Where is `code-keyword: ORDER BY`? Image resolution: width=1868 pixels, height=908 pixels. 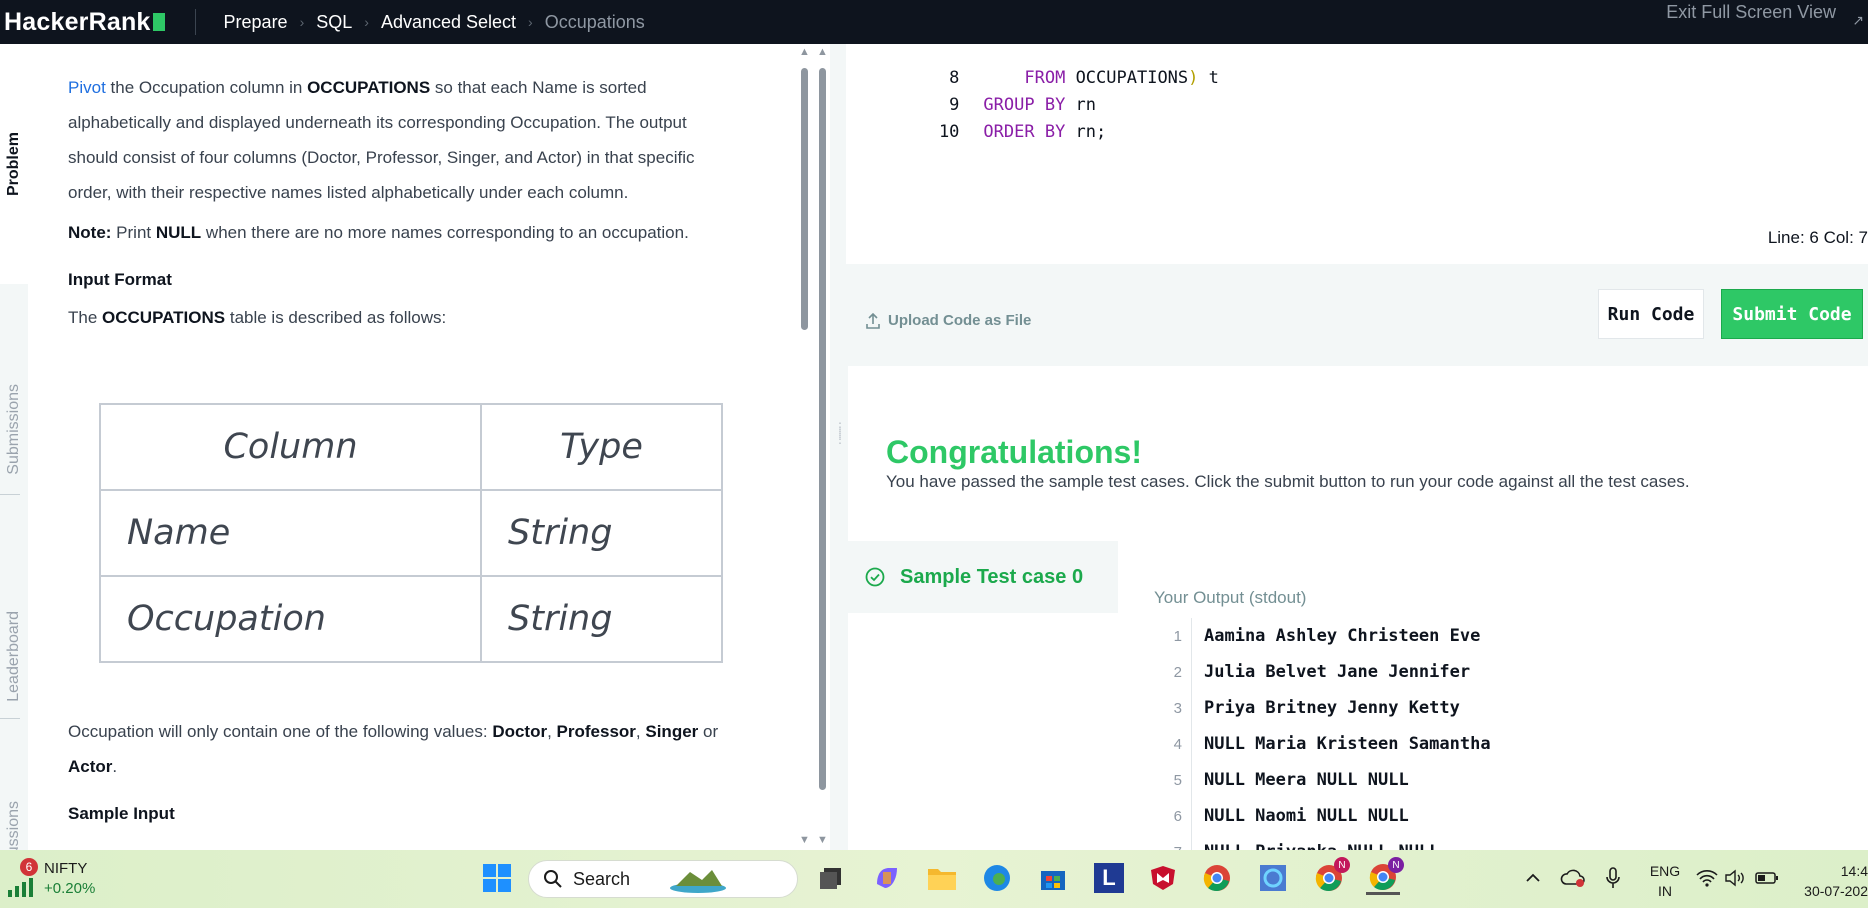
code-keyword: ORDER BY is located at coordinates (1024, 132).